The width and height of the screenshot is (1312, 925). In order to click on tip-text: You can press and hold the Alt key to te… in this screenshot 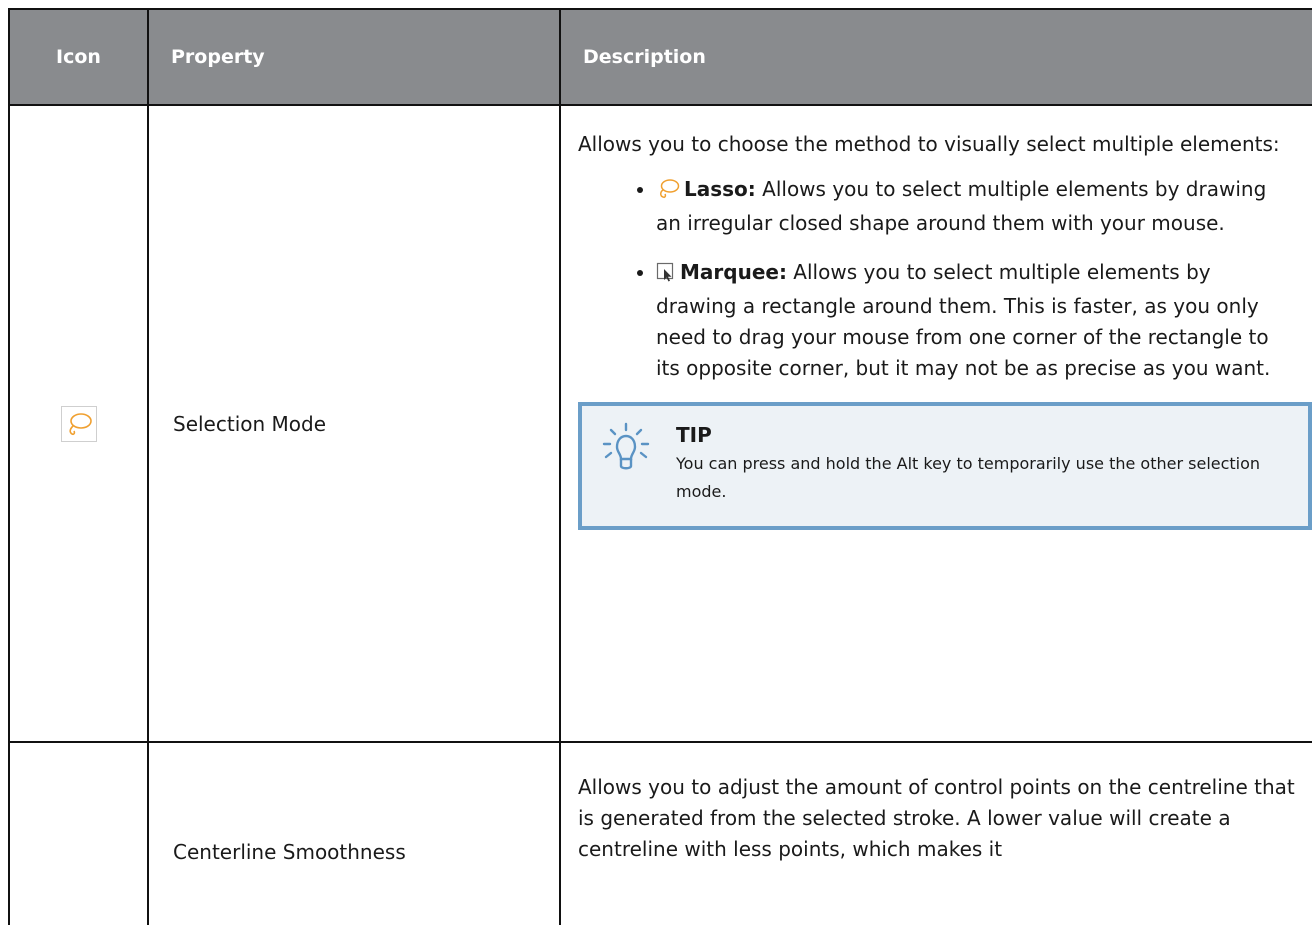, I will do `click(968, 477)`.